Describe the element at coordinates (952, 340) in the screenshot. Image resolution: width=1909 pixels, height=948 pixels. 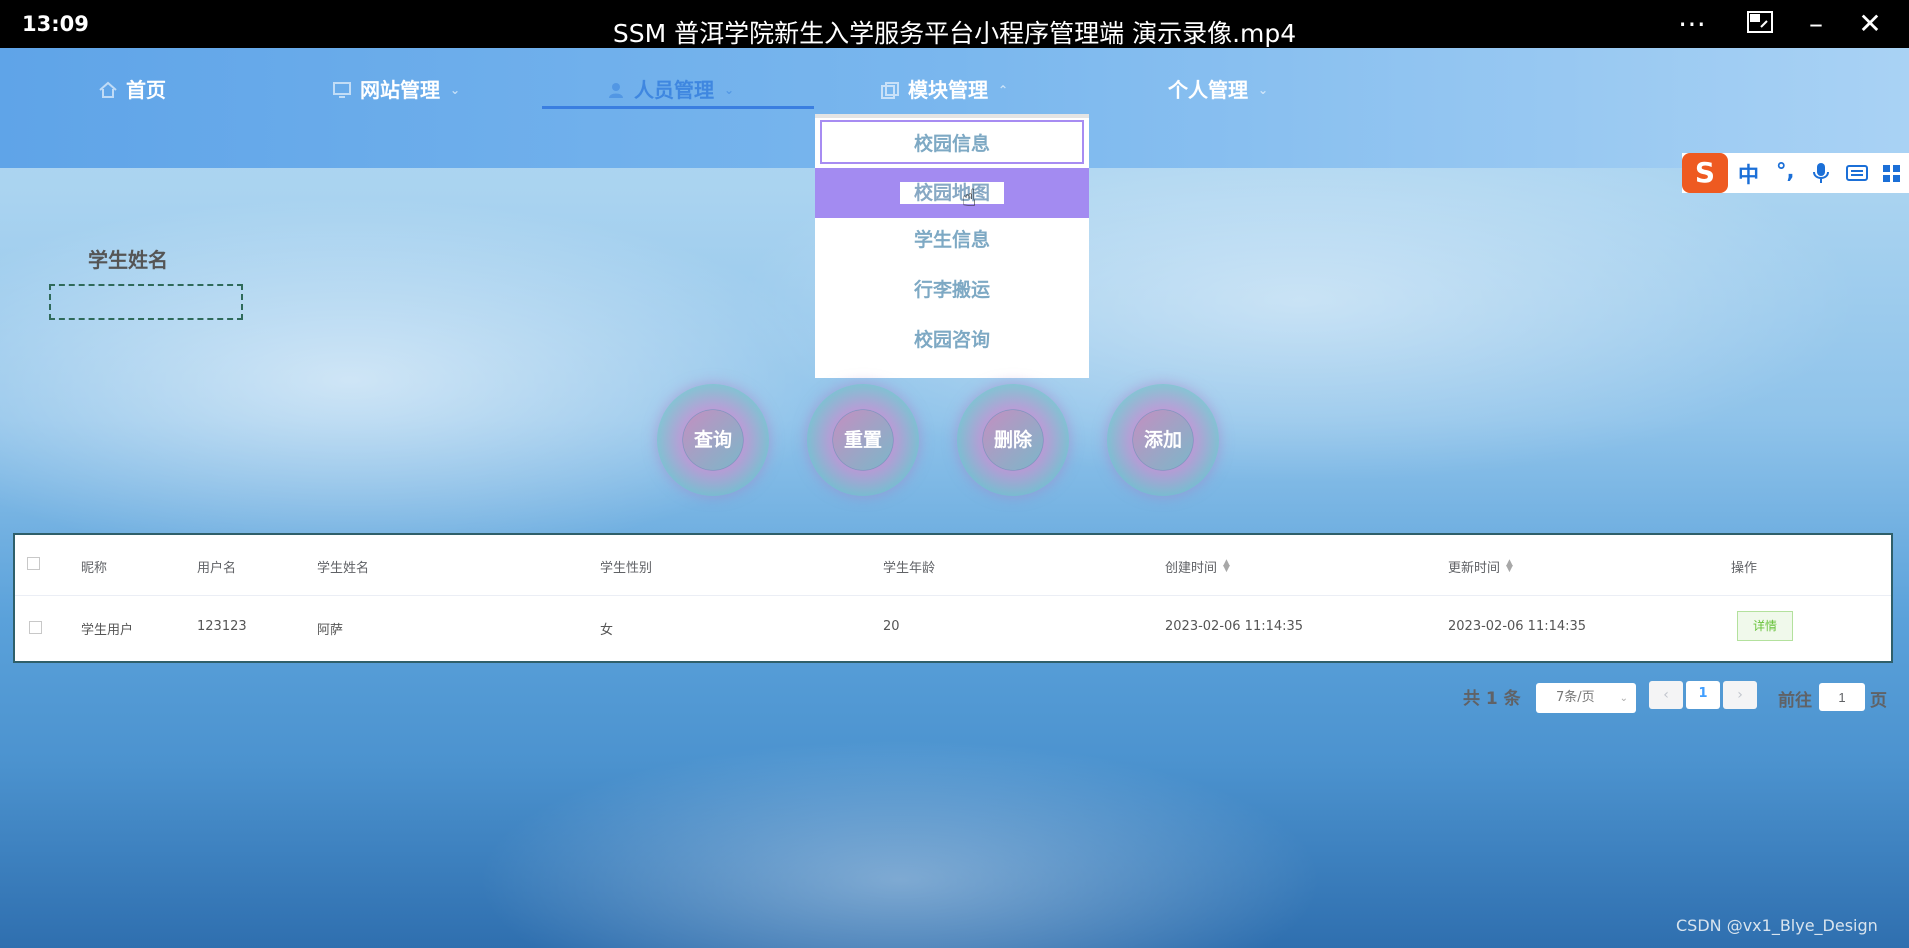
I see `dropdown-item-consult: 校园咨询` at that location.